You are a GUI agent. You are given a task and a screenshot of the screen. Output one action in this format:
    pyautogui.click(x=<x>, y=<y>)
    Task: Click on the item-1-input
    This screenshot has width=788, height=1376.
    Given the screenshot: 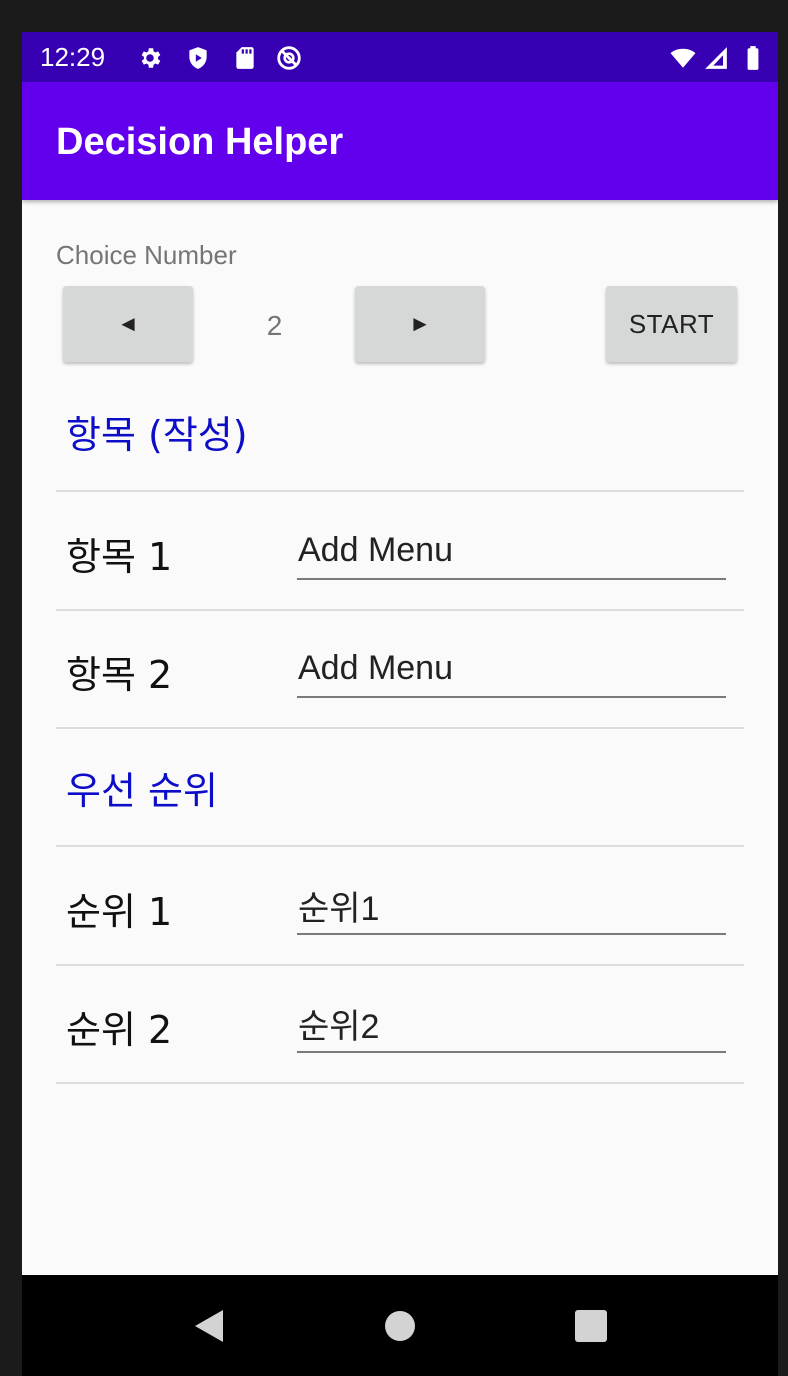 What is the action you would take?
    pyautogui.click(x=511, y=553)
    